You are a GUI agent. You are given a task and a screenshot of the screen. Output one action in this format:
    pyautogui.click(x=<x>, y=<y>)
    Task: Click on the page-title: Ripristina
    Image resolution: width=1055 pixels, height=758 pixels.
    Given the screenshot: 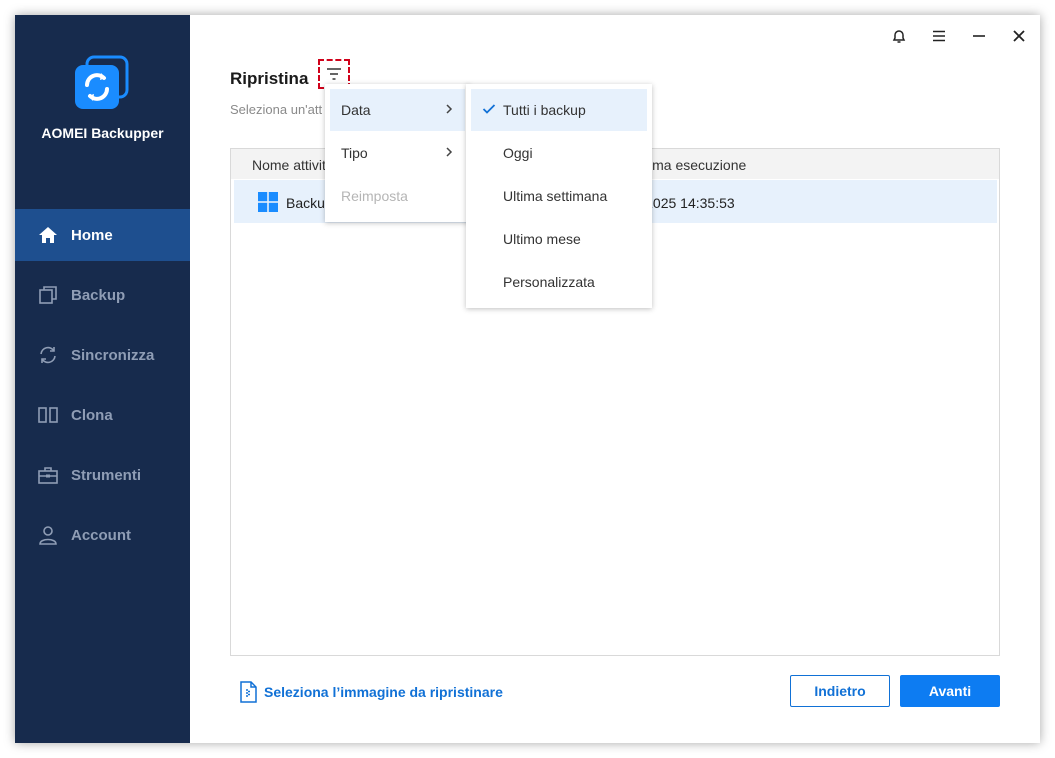 What is the action you would take?
    pyautogui.click(x=269, y=78)
    